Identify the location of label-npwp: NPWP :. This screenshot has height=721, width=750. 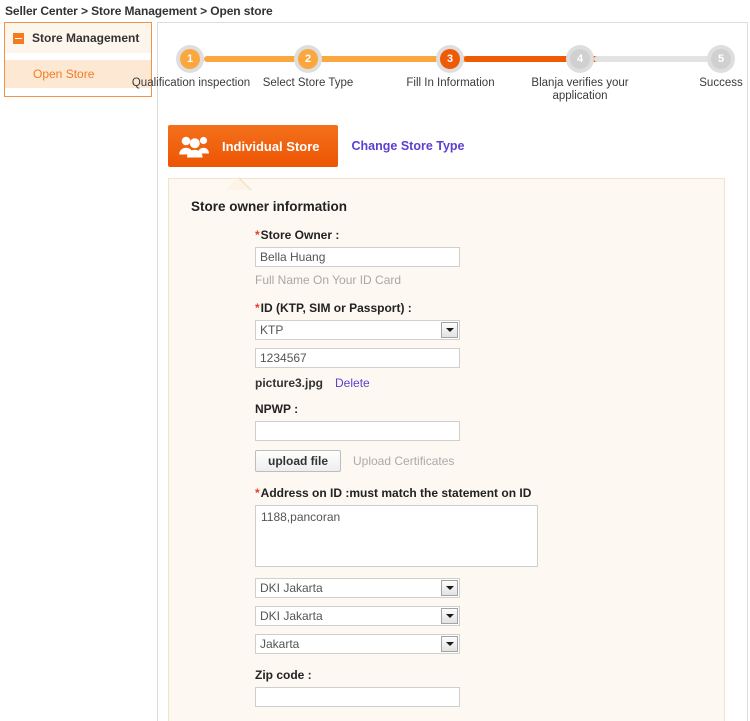
(277, 409).